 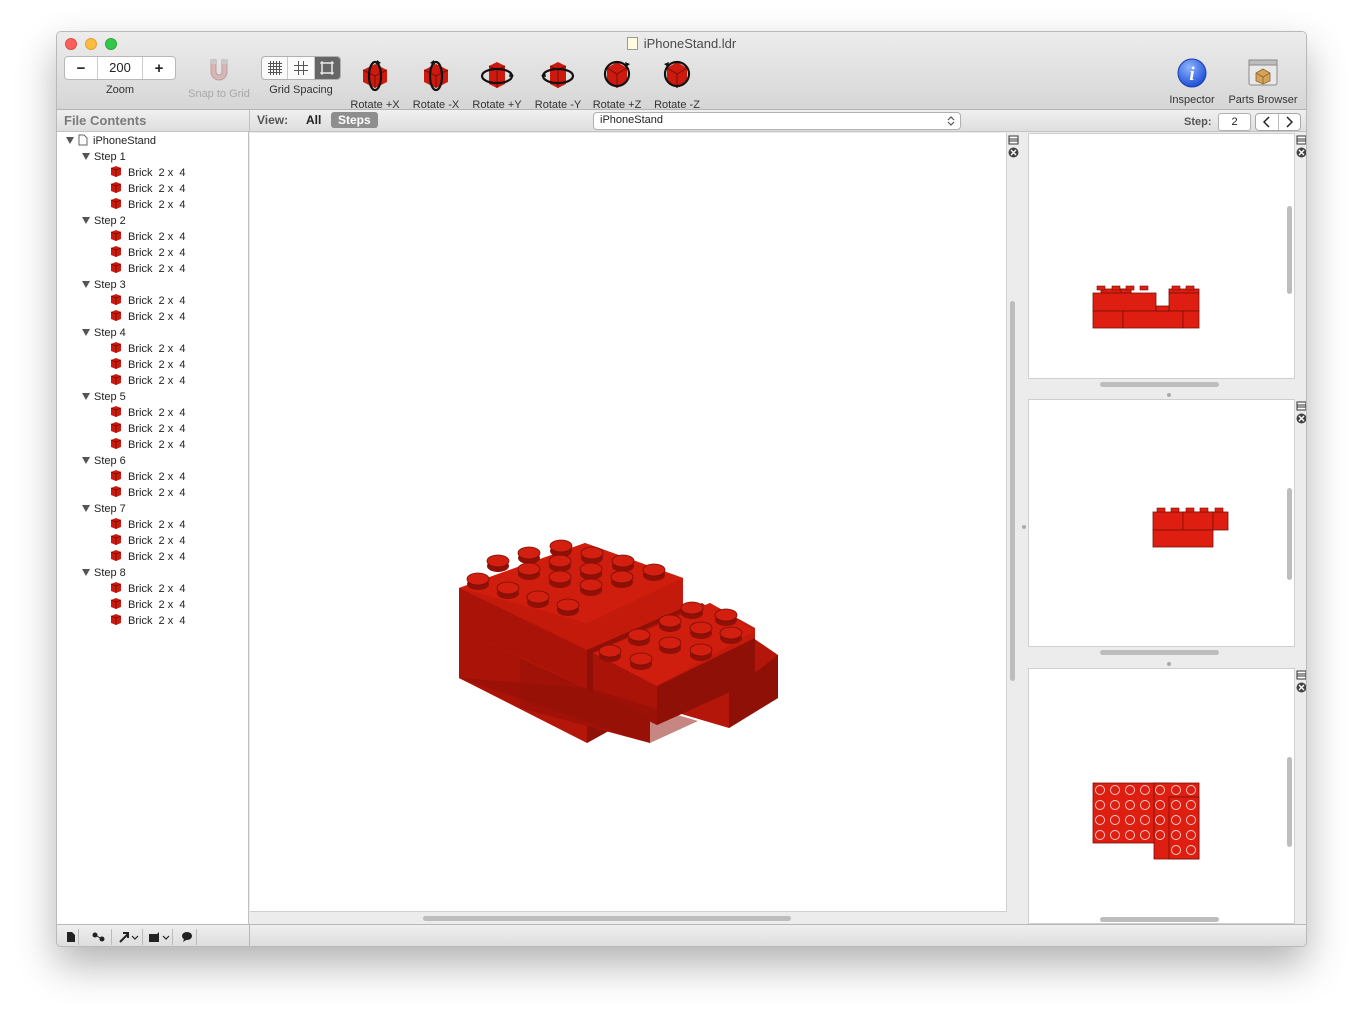 I want to click on new-file-button, so click(x=71, y=937).